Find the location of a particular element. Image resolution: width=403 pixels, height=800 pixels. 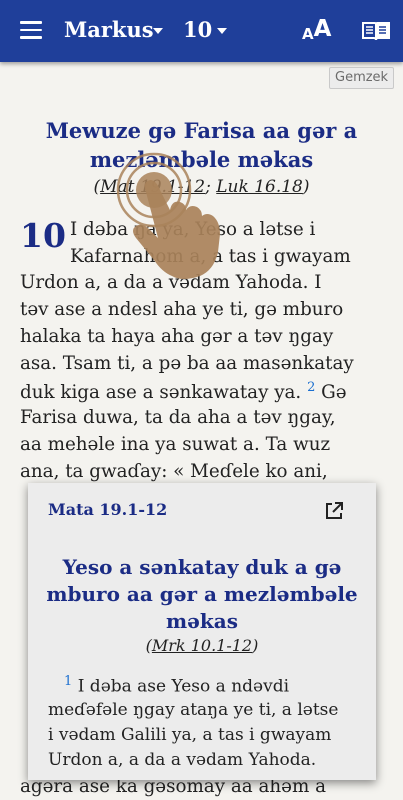

popup-verse-number: 1 is located at coordinates (68, 681).